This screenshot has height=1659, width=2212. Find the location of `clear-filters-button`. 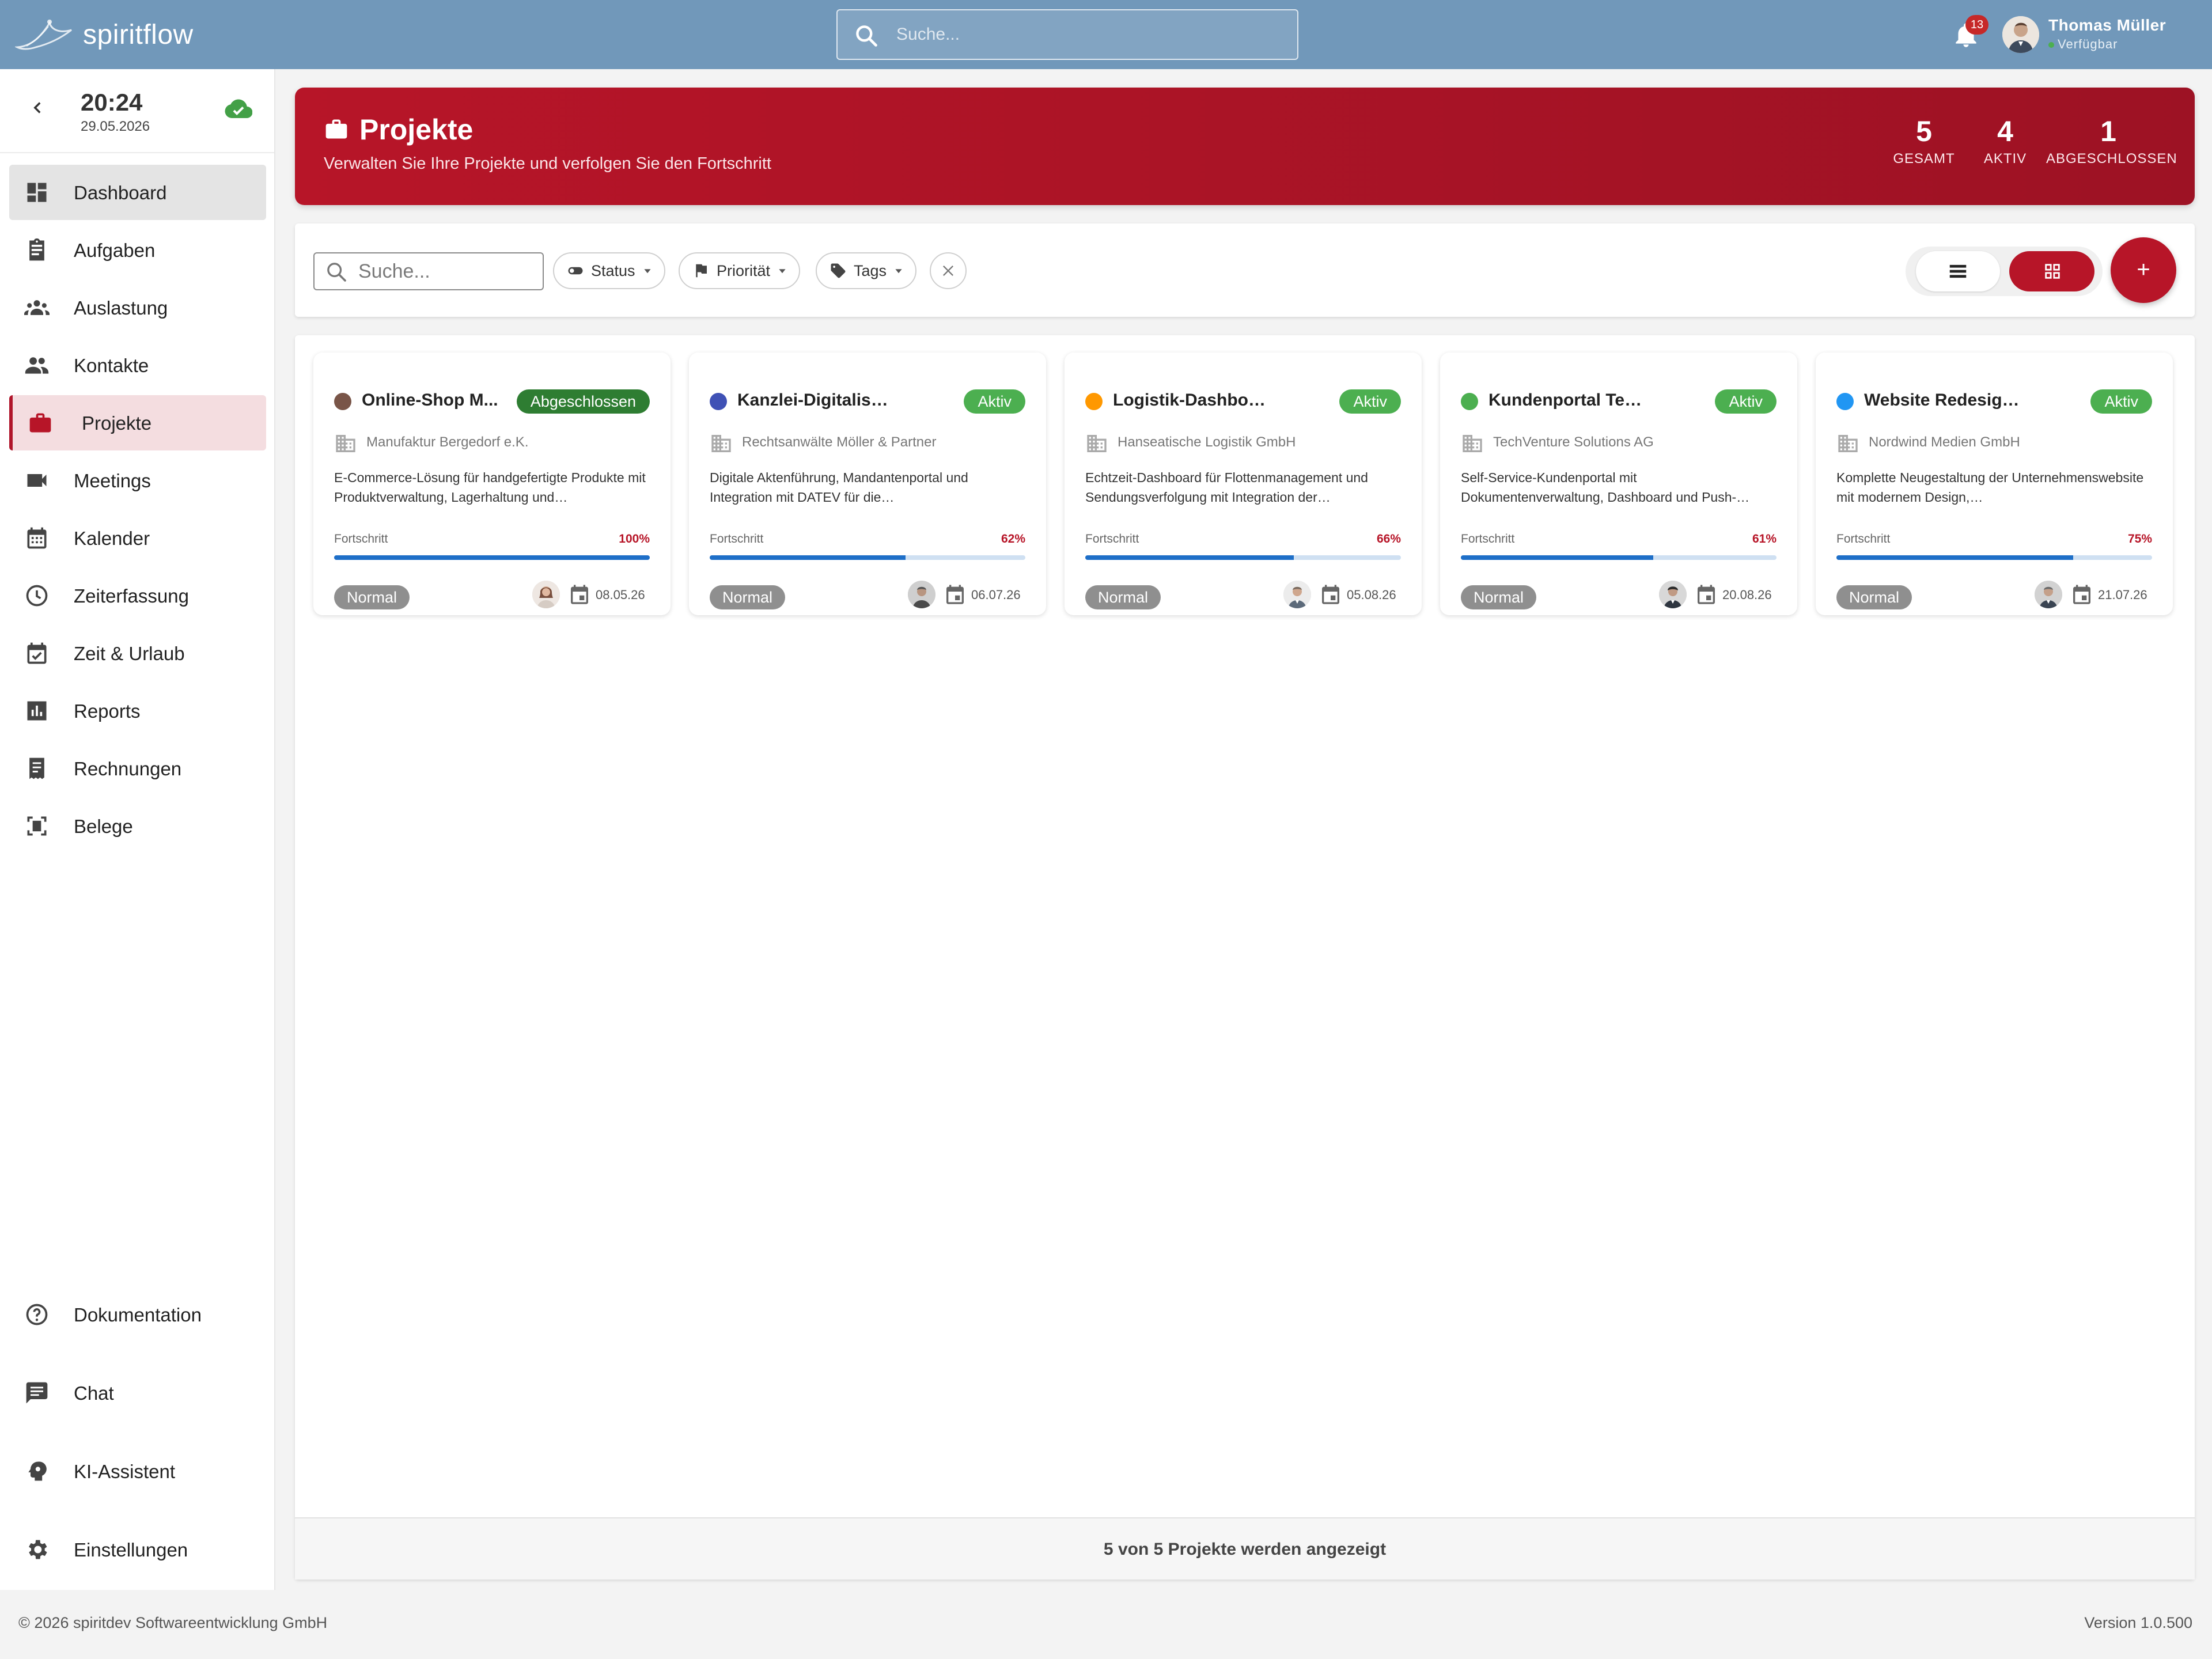

clear-filters-button is located at coordinates (948, 270).